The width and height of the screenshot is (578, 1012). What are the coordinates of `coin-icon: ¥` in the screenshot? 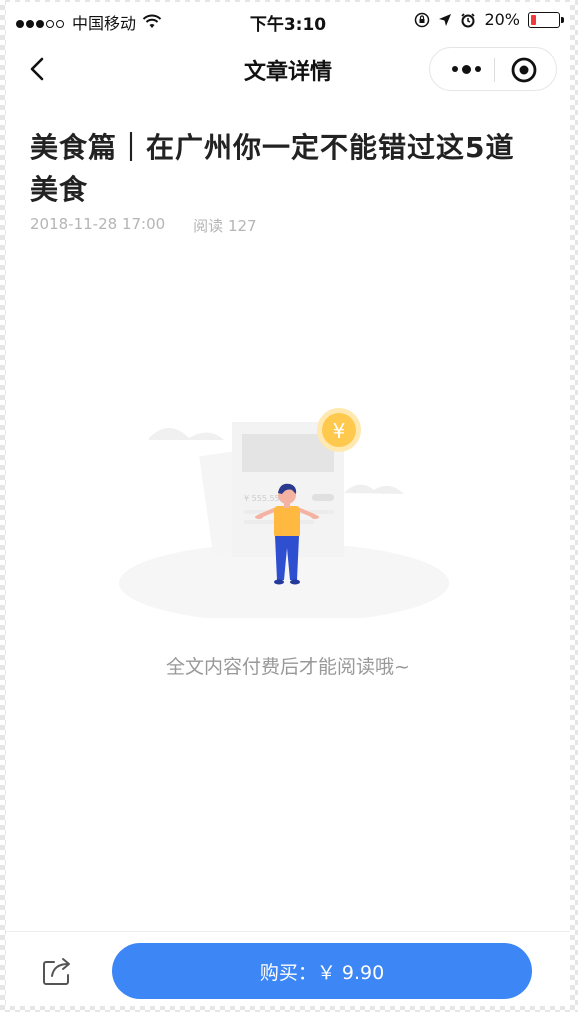 It's located at (339, 430).